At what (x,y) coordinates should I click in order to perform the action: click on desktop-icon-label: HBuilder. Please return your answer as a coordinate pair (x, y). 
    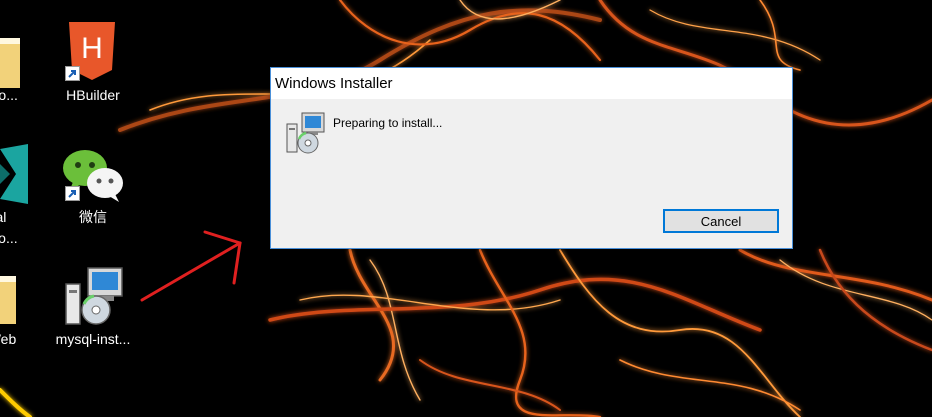
    Looking at the image, I should click on (93, 95).